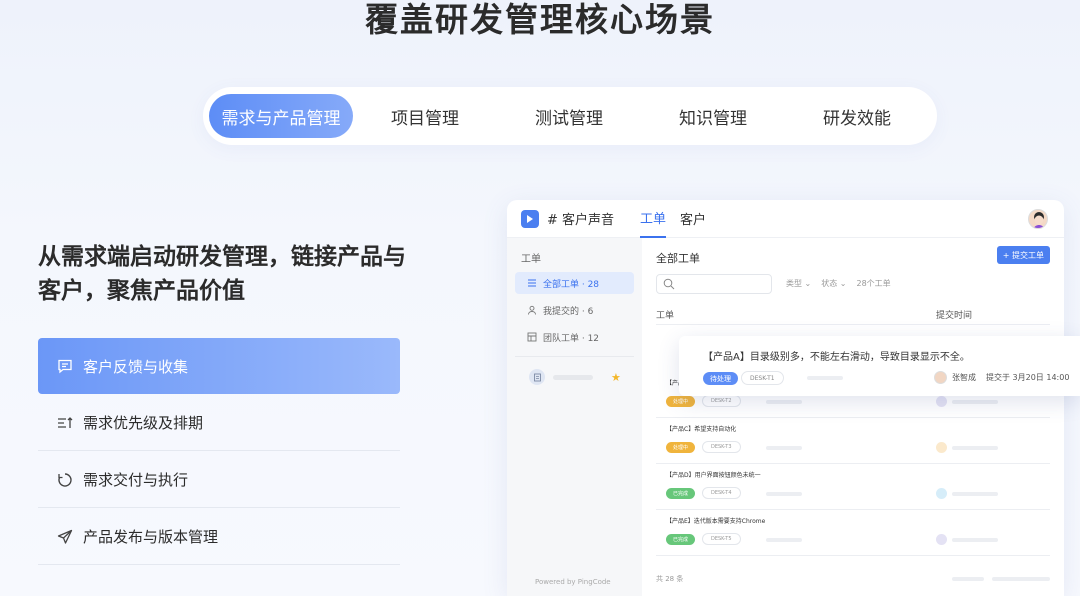  Describe the element at coordinates (721, 539) in the screenshot. I see `ticket-code: DESK-T5` at that location.